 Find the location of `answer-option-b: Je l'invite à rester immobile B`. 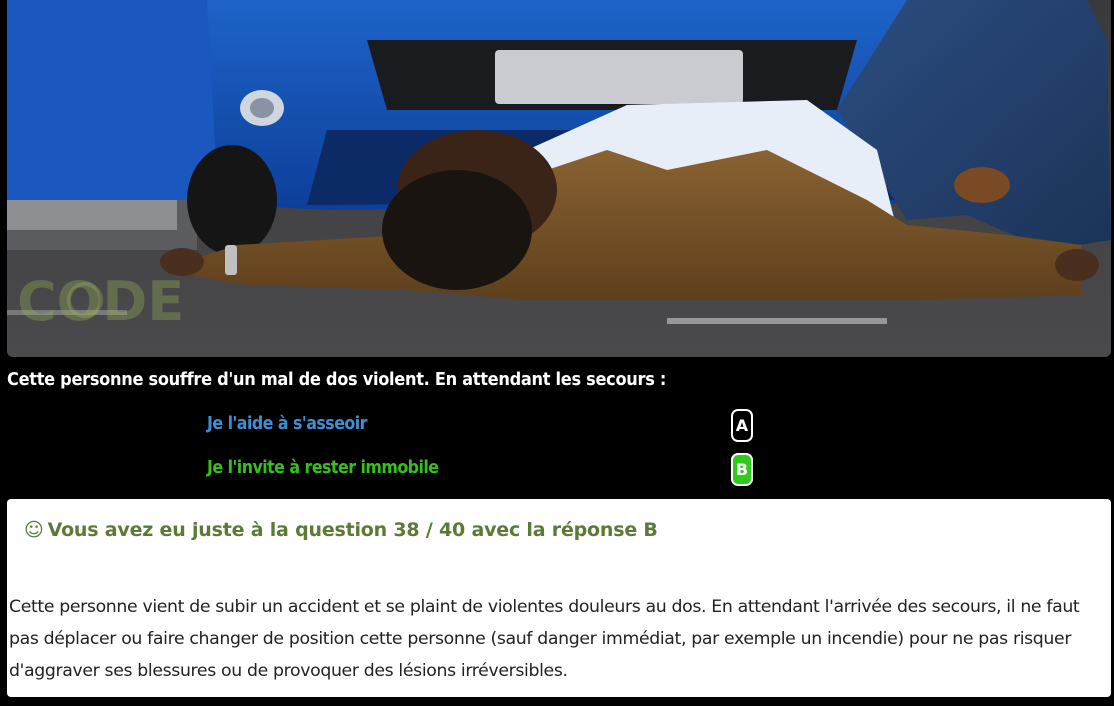

answer-option-b: Je l'invite à rester immobile B is located at coordinates (482, 470).